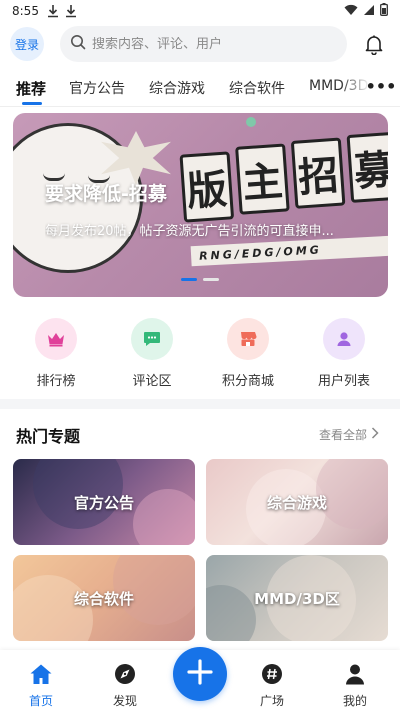  I want to click on topic-card-software: 综合软件, so click(104, 598).